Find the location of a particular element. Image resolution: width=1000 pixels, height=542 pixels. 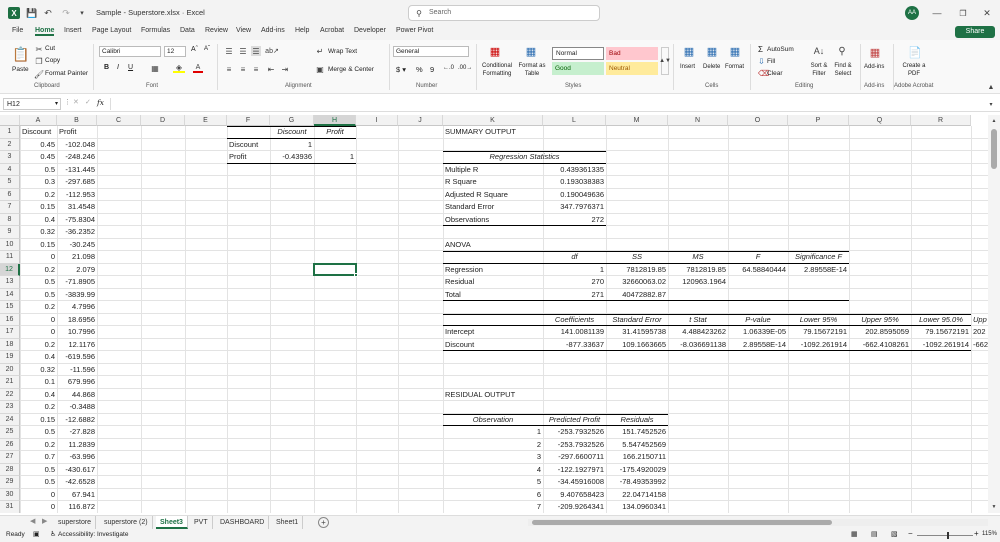

scroll-down-icon: ▼ is located at coordinates (994, 507).